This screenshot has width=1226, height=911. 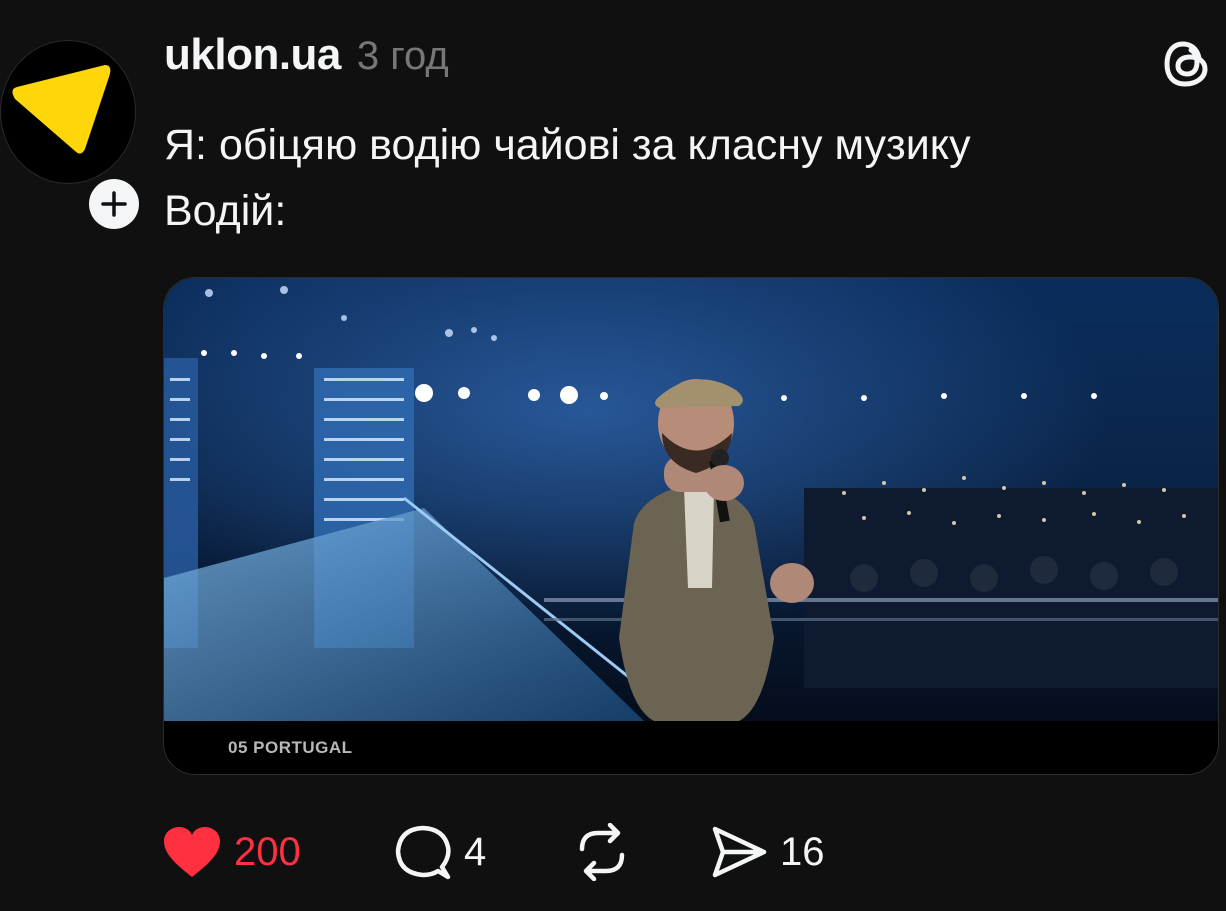 I want to click on repost-icon, so click(x=602, y=852).